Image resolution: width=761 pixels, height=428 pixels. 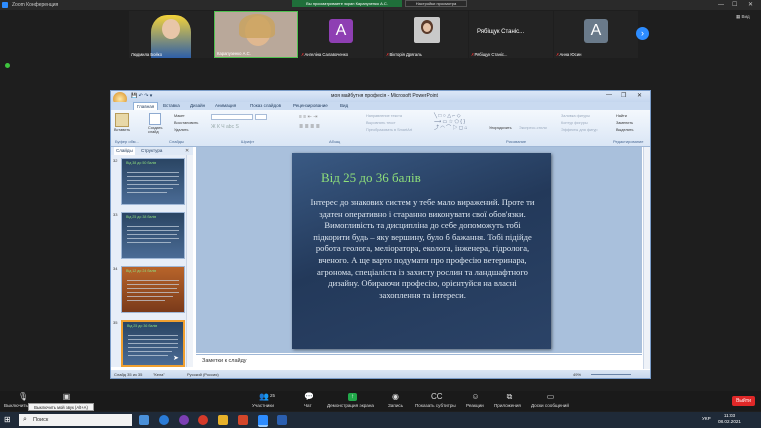 What do you see at coordinates (750, 5) in the screenshot?
I see `close-icon: ✕` at bounding box center [750, 5].